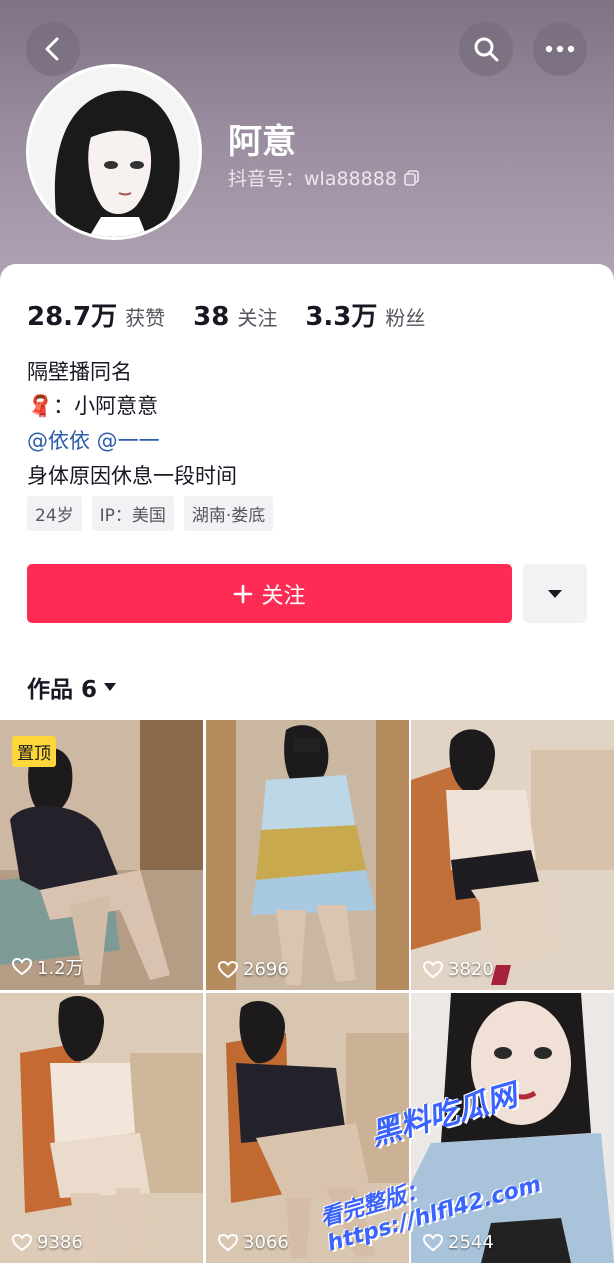  Describe the element at coordinates (283, 596) in the screenshot. I see `follow-button-label: 关注` at that location.